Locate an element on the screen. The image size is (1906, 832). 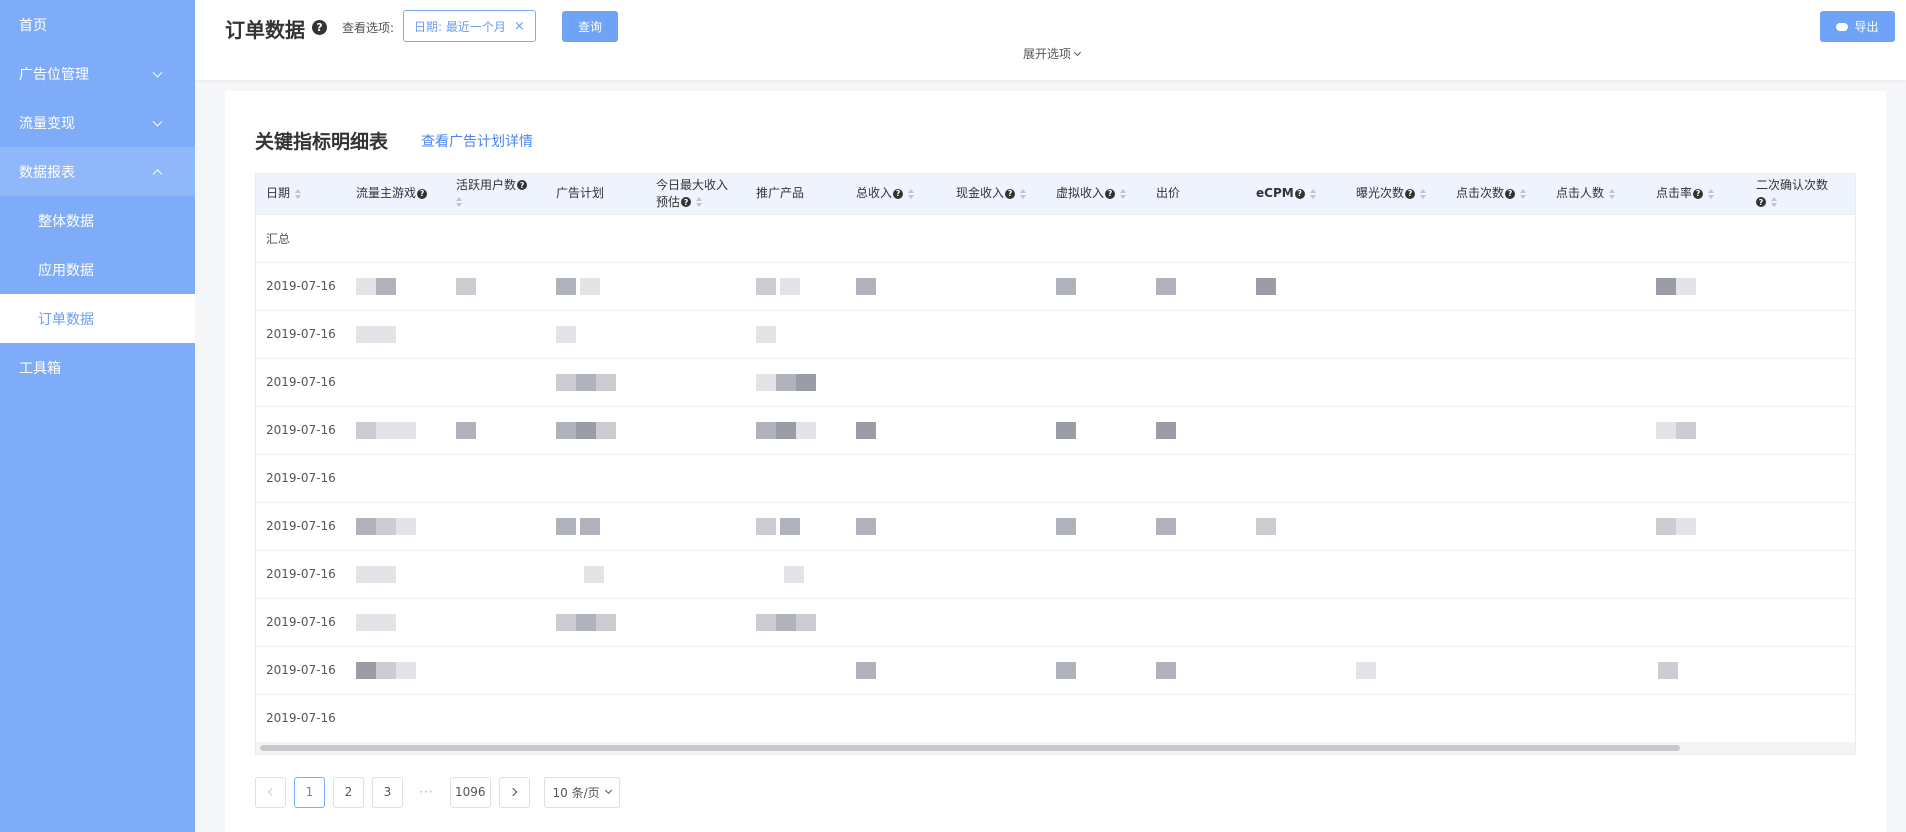
column-header-cash-revenue: 现金收入? is located at coordinates (996, 194).